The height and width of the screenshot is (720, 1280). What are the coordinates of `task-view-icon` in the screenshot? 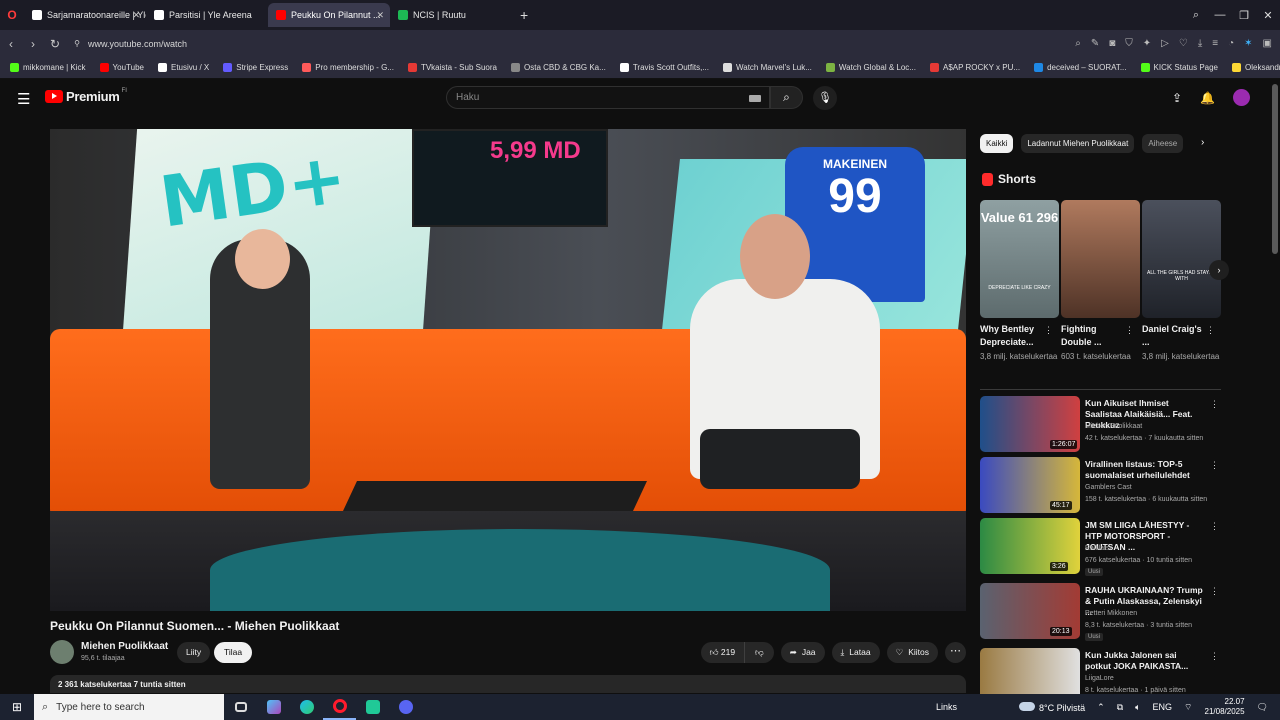 It's located at (240, 707).